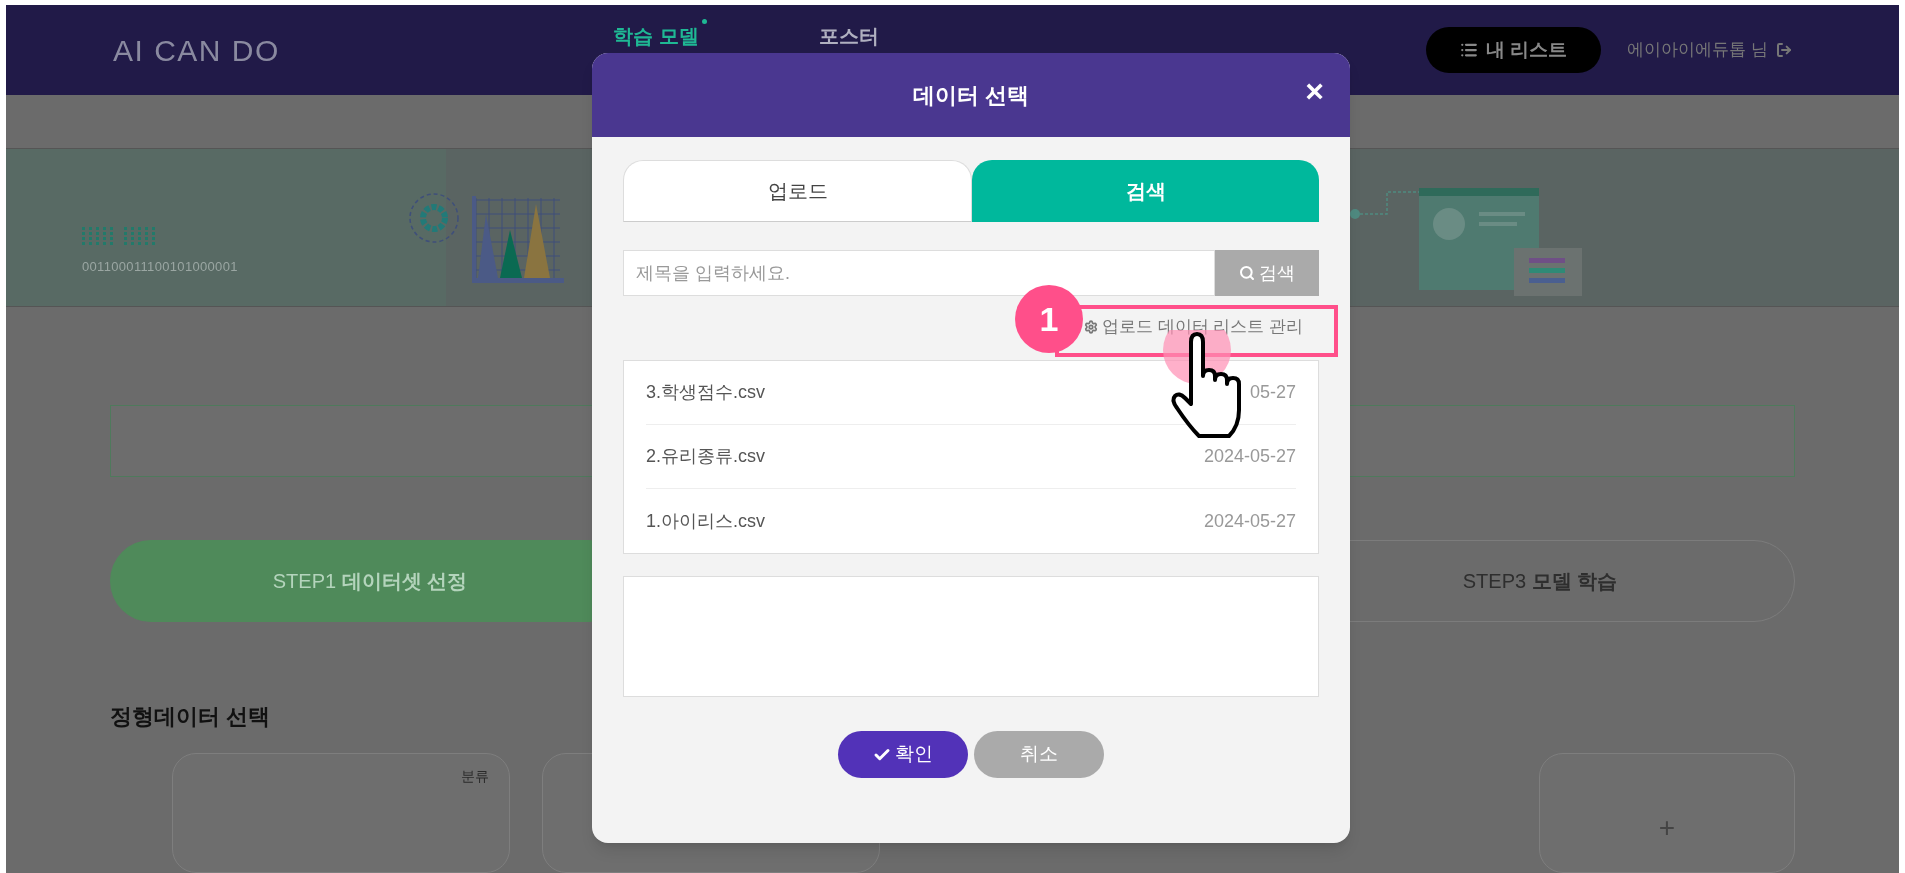  What do you see at coordinates (160, 266) in the screenshot?
I see `binary-code-text: 001100011100101000001` at bounding box center [160, 266].